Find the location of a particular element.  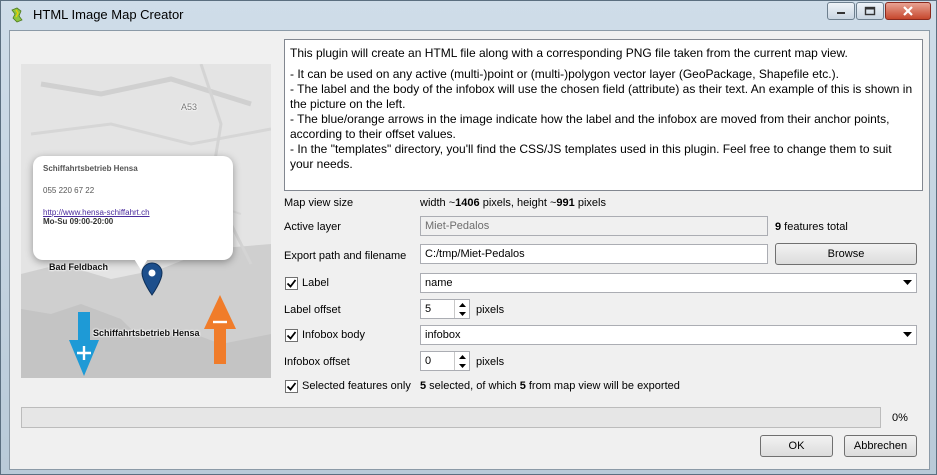

label-checkbox is located at coordinates (291, 283).